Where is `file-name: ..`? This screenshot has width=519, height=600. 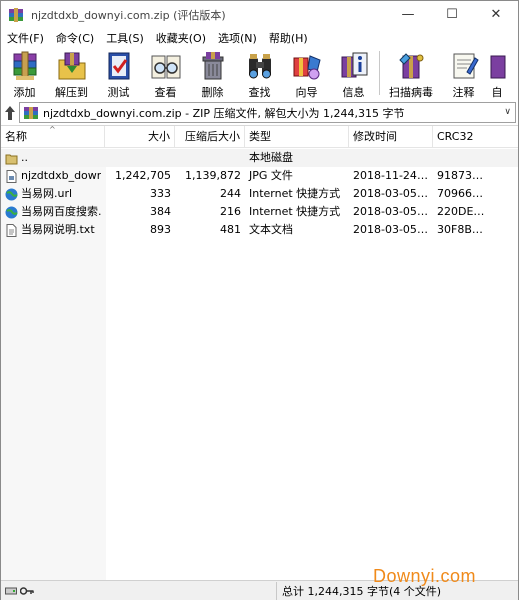 file-name: .. is located at coordinates (24, 157).